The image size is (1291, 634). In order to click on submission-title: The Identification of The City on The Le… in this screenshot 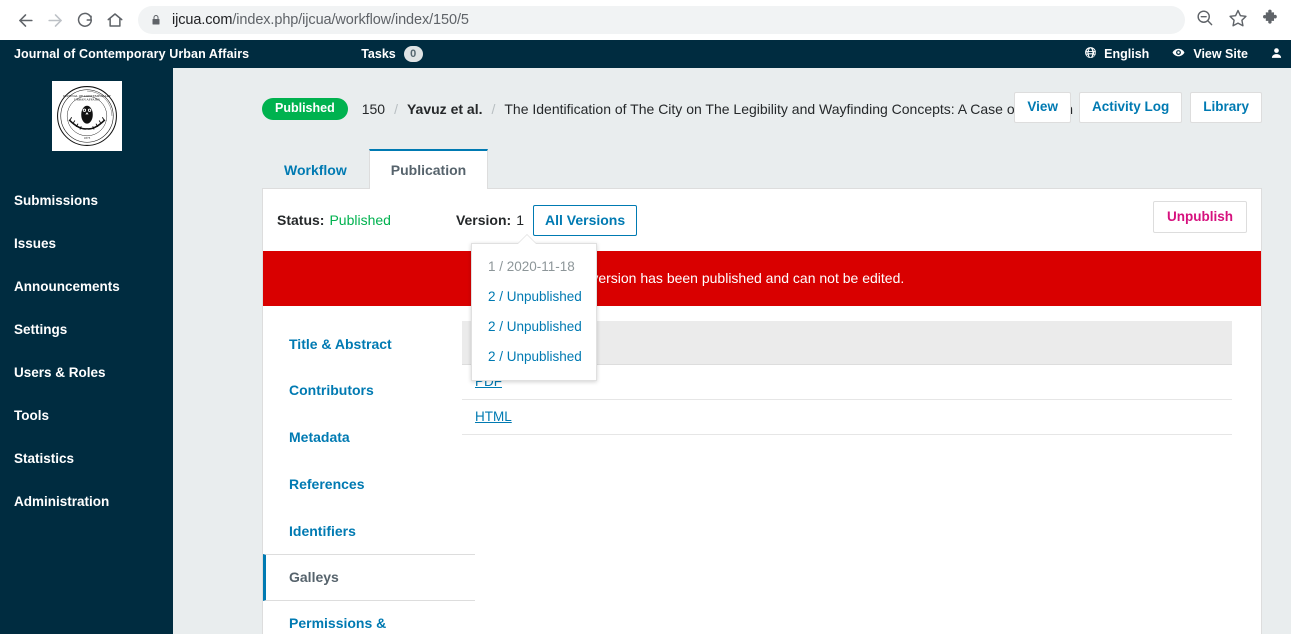, I will do `click(788, 108)`.